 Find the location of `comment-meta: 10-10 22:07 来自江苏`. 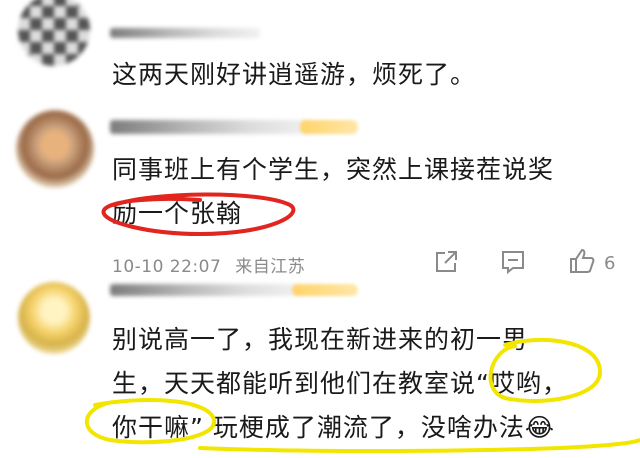

comment-meta: 10-10 22:07 来自江苏 is located at coordinates (208, 264).